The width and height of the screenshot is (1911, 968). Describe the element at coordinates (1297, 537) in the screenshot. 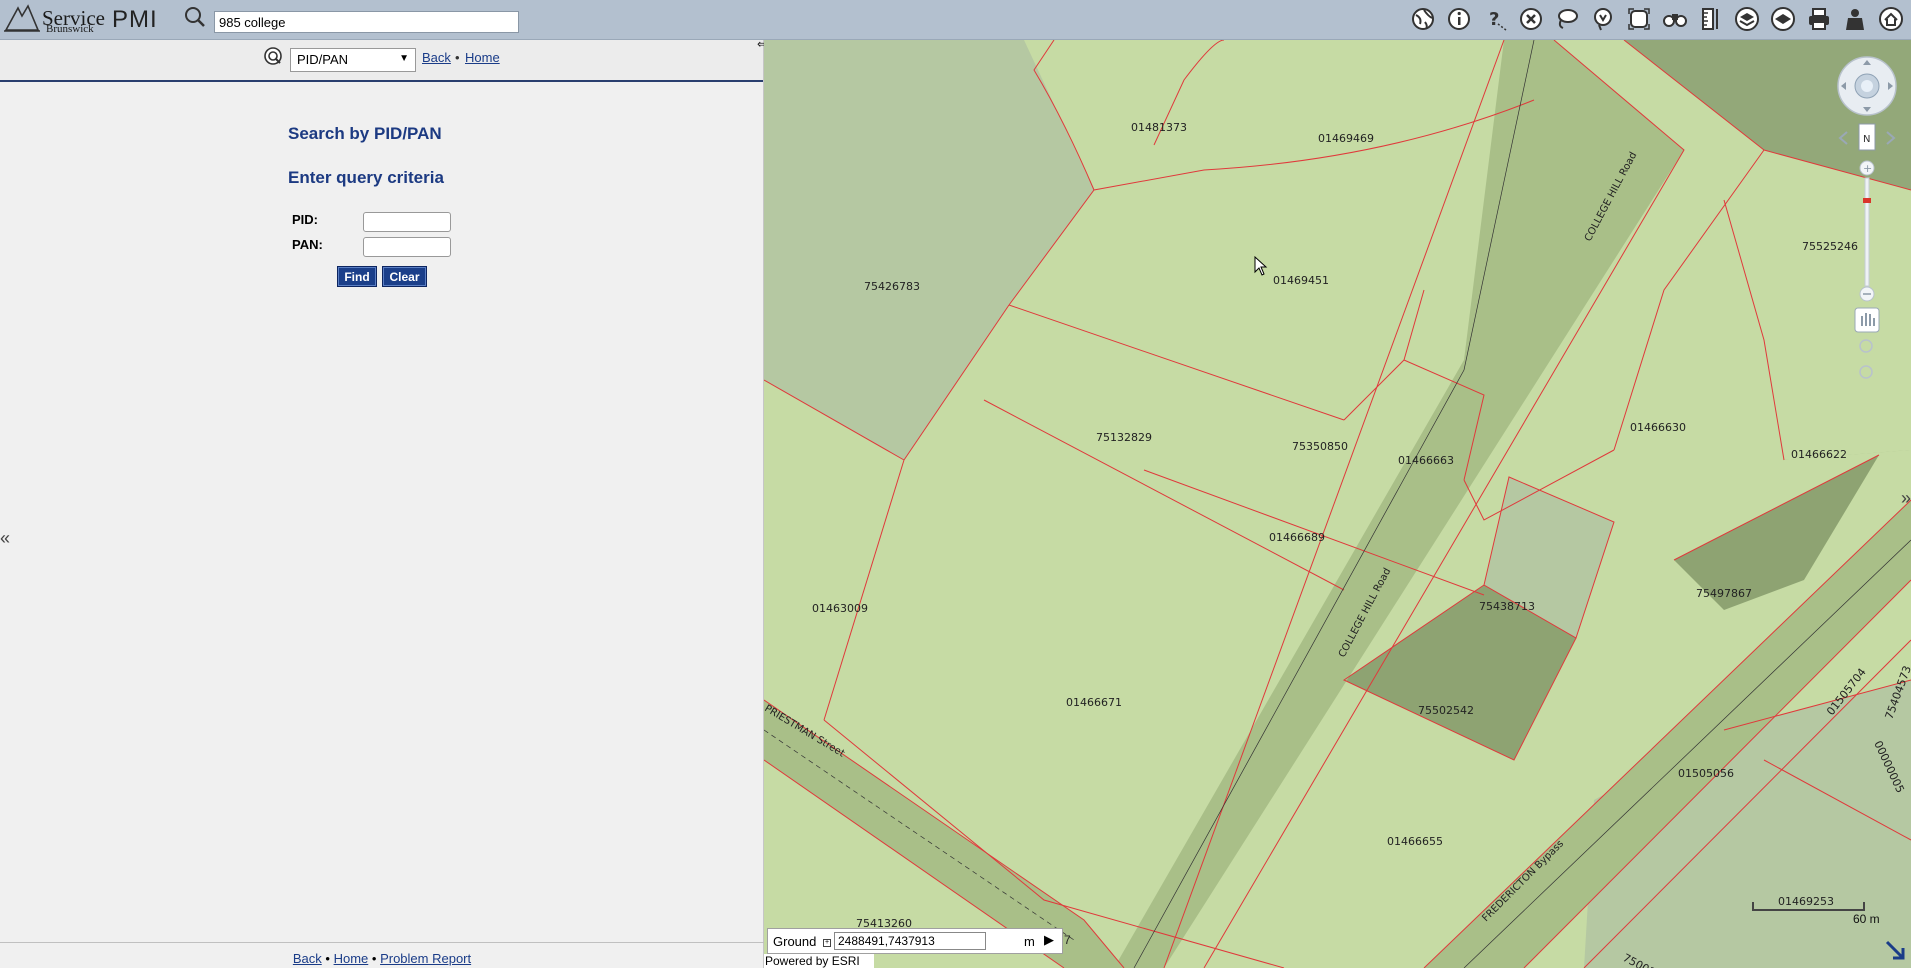

I see `parcel-label: 01466689` at that location.